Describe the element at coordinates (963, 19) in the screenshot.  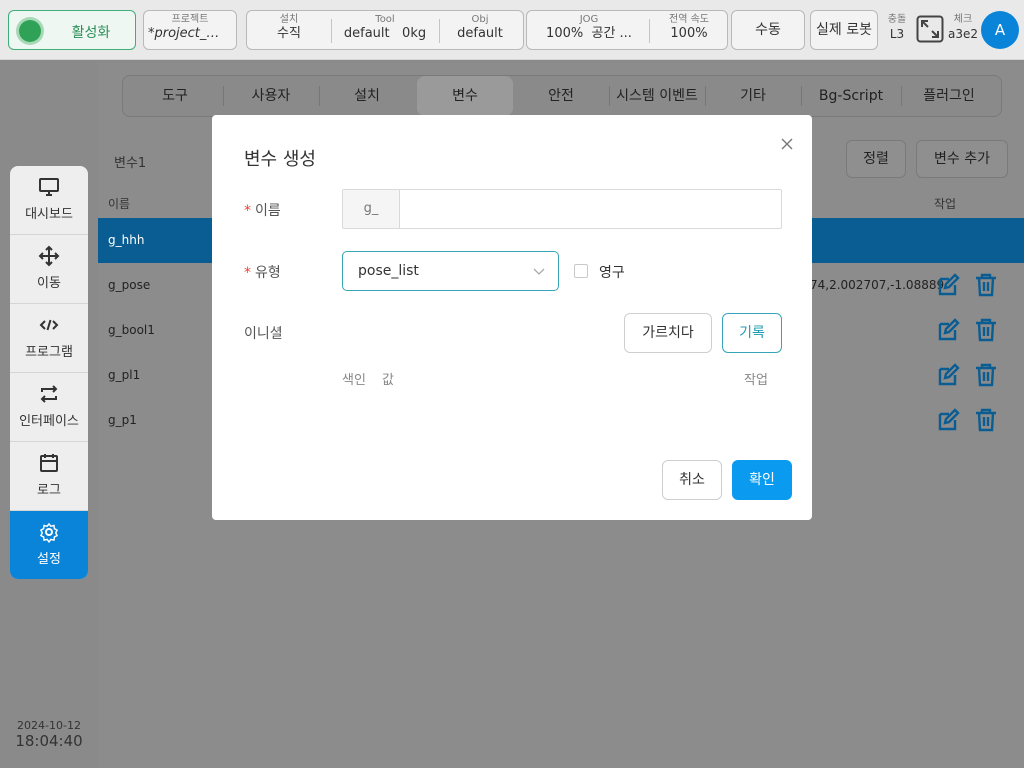
I see `check-label: 체크` at that location.